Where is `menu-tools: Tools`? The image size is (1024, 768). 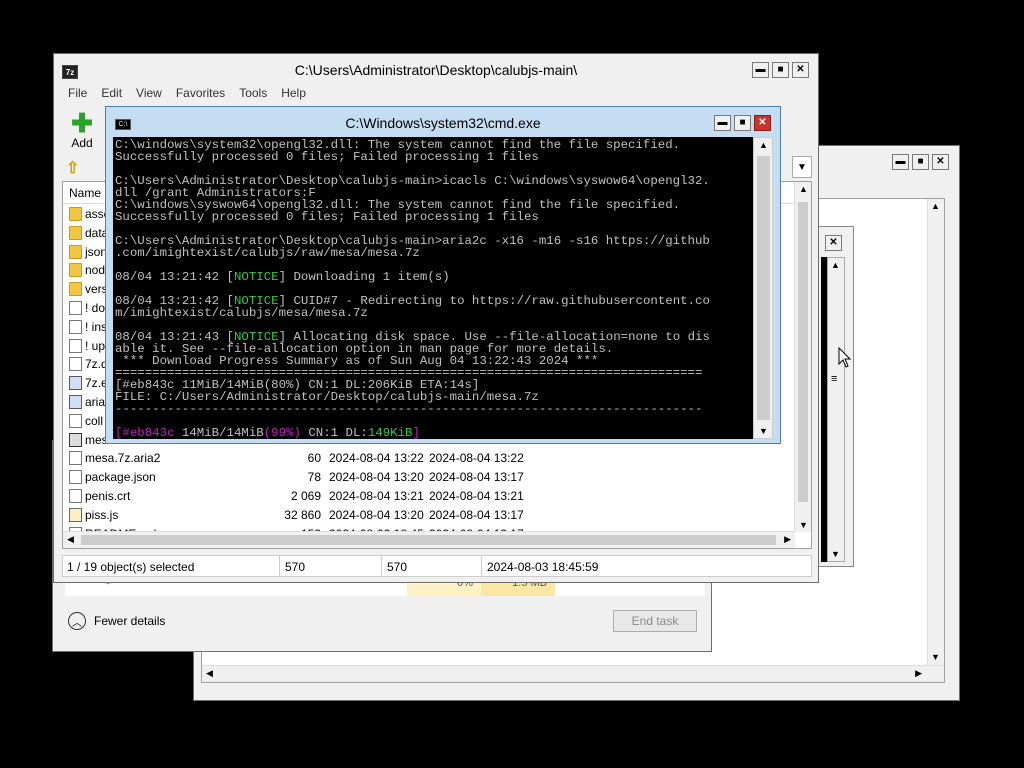
menu-tools: Tools is located at coordinates (253, 93).